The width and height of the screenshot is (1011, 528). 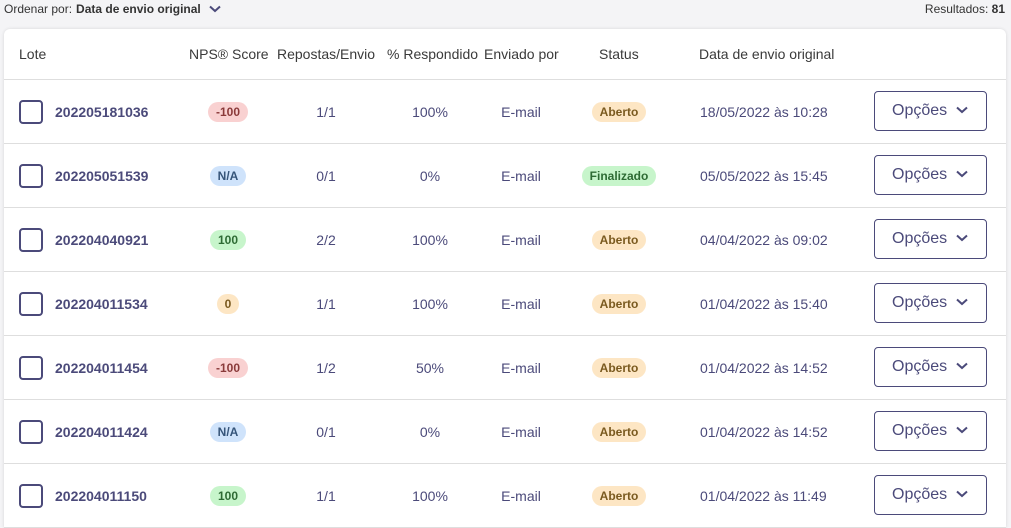 I want to click on lote-link: 202204040921, so click(x=101, y=239).